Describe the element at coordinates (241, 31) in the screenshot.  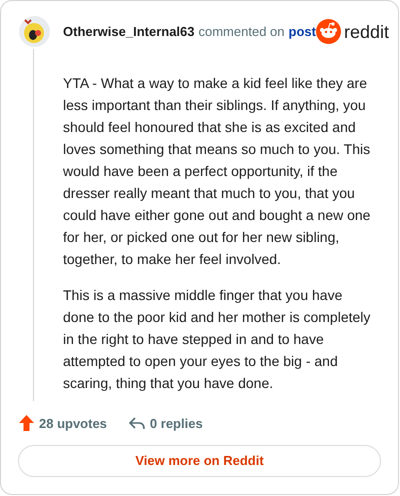
I see `action-text: commented on` at that location.